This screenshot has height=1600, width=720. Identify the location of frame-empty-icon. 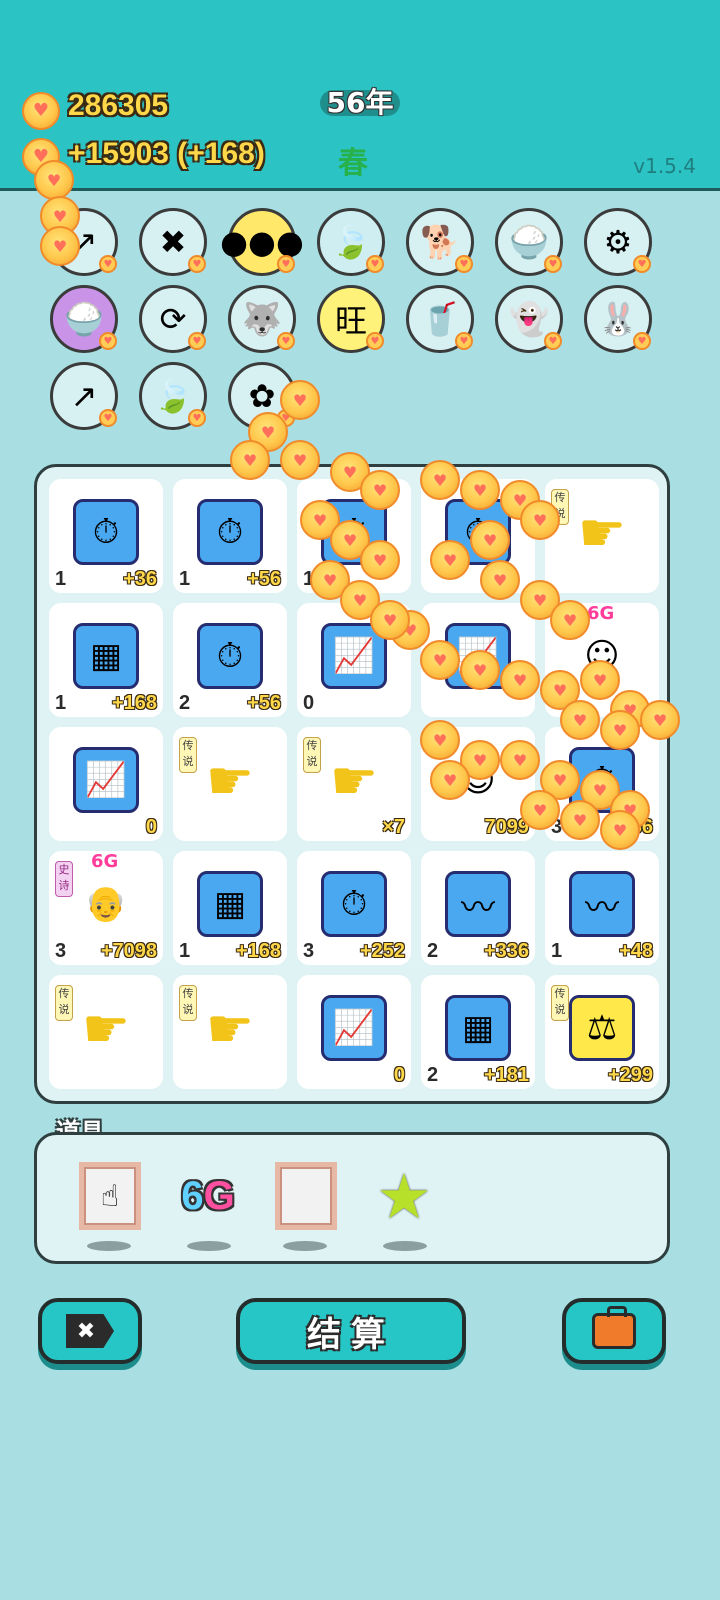
(306, 1196).